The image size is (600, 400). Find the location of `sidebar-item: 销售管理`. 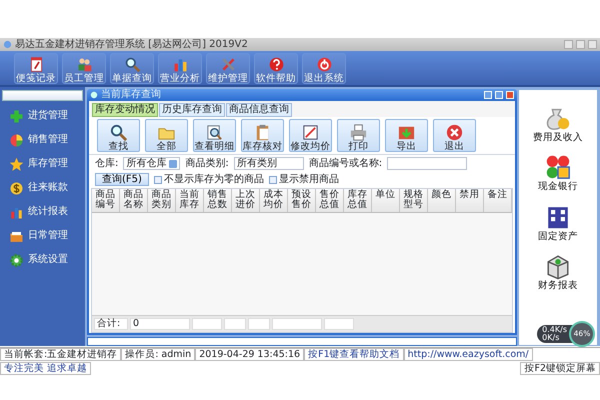

sidebar-item: 销售管理 is located at coordinates (42, 140).